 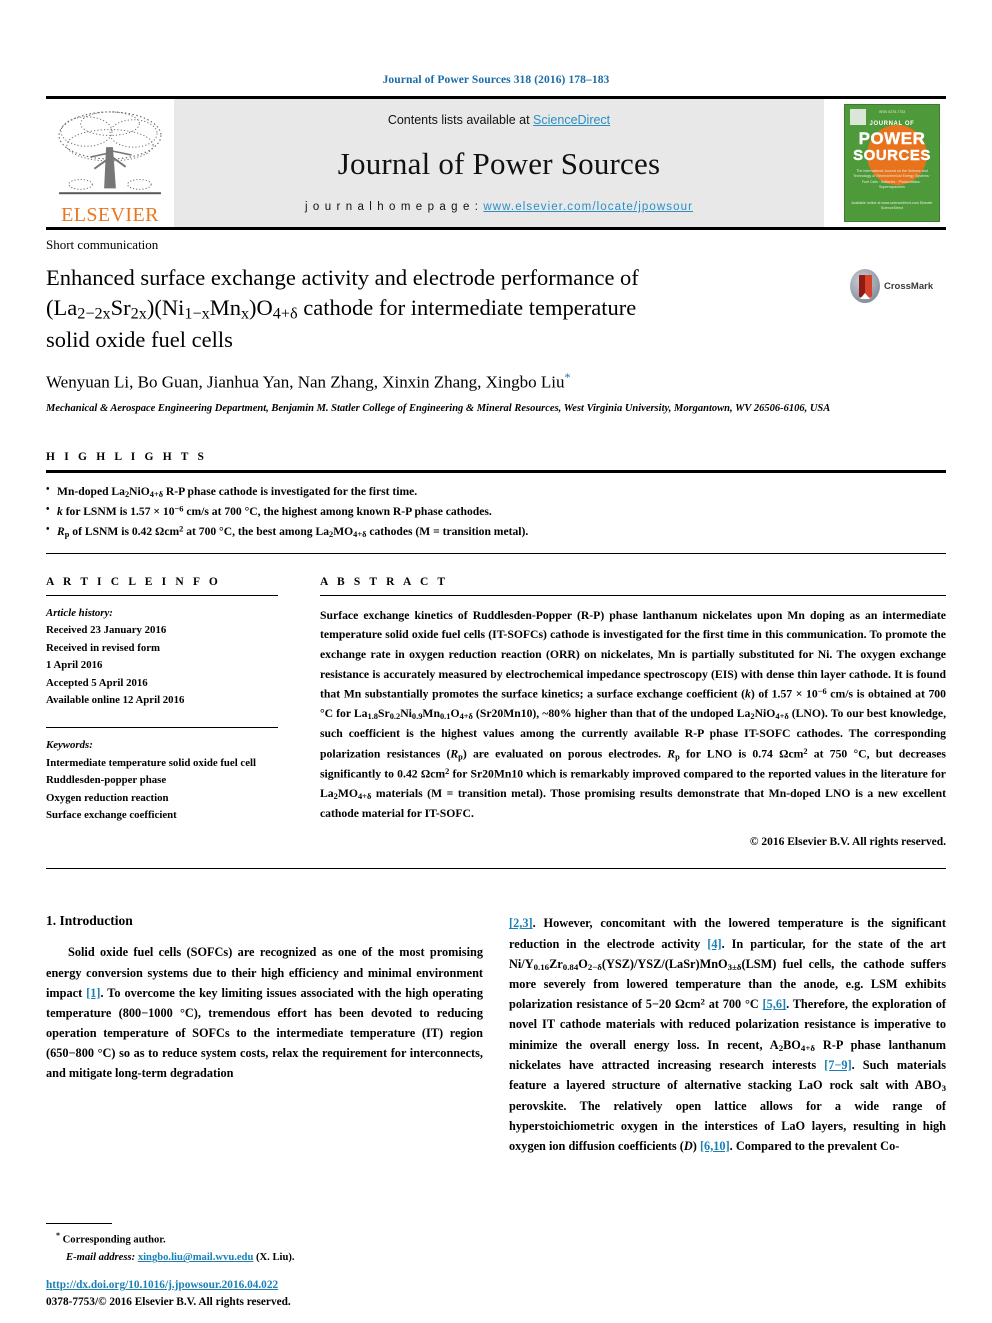 I want to click on journal-title: Journal of Power Sources, so click(x=499, y=163).